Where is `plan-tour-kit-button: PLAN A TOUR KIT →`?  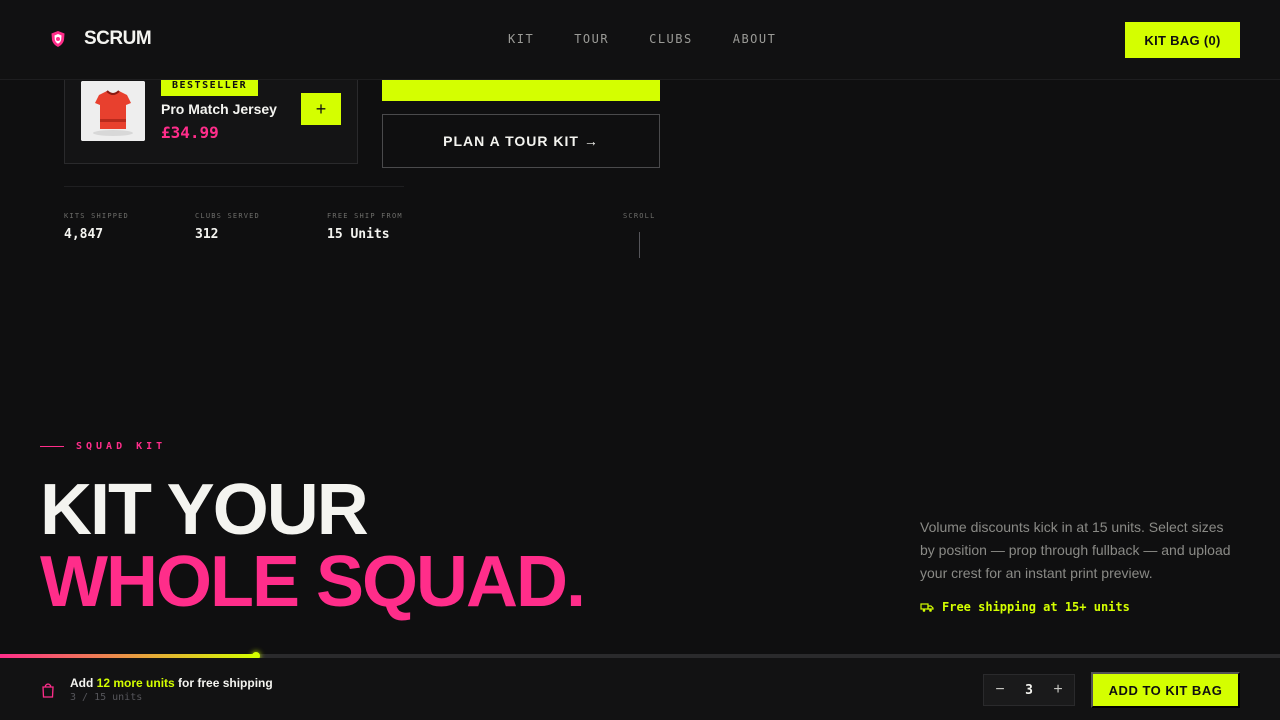 plan-tour-kit-button: PLAN A TOUR KIT → is located at coordinates (521, 141).